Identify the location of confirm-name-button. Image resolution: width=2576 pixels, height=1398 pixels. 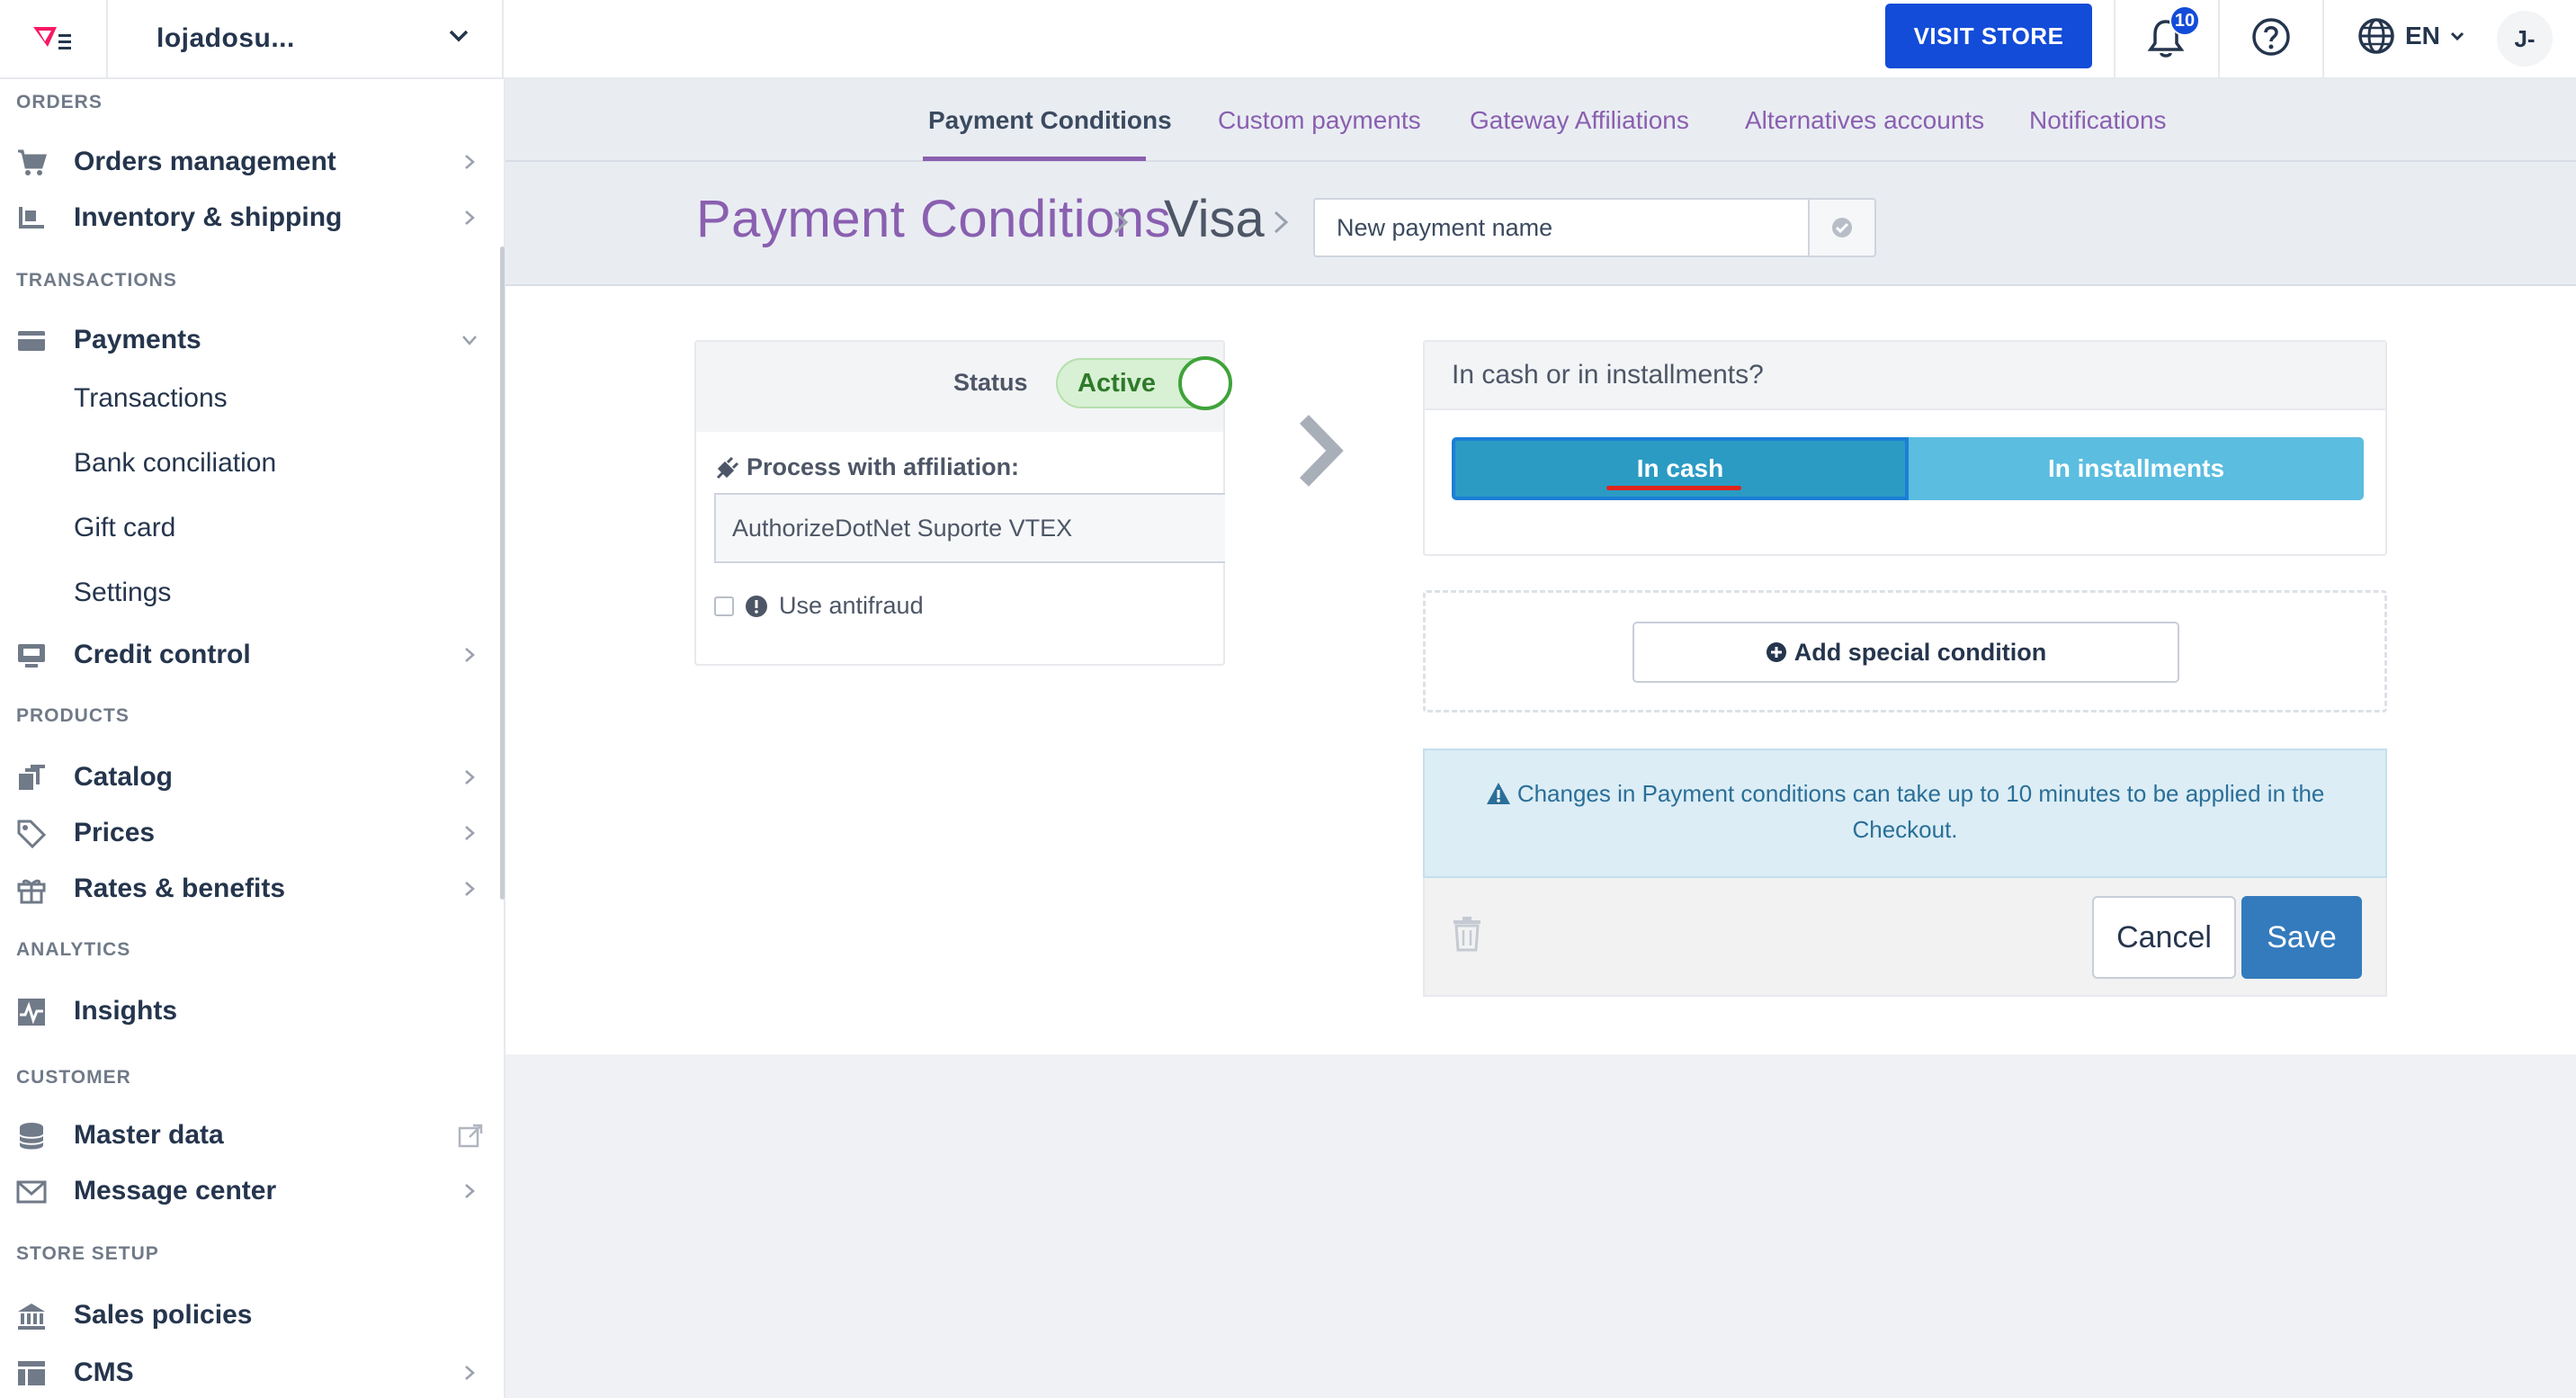
(1842, 227).